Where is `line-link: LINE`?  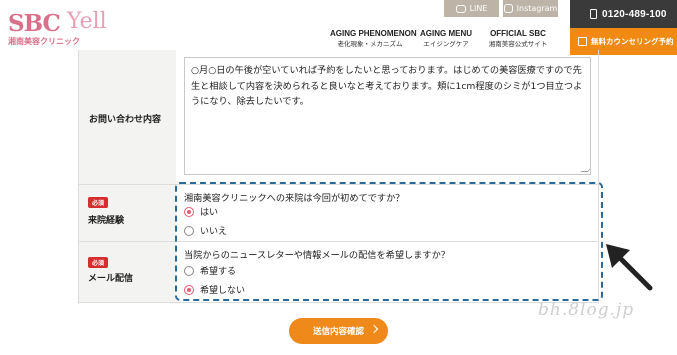
line-link: LINE is located at coordinates (471, 8).